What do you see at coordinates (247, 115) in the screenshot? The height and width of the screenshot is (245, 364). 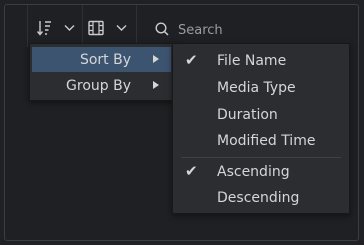 I see `menu-item-label: Duration` at bounding box center [247, 115].